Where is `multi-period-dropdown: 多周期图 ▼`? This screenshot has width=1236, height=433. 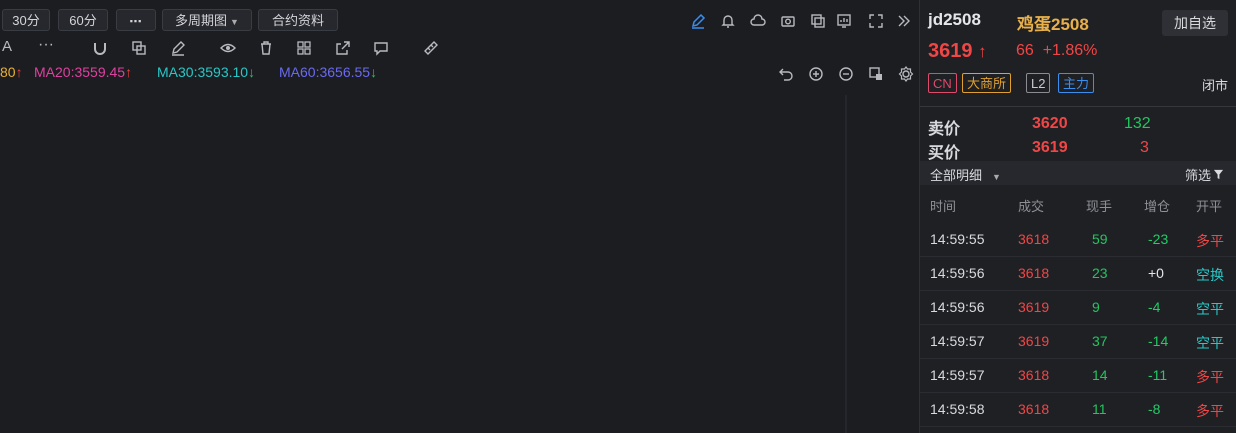
multi-period-dropdown: 多周期图 ▼ is located at coordinates (207, 20).